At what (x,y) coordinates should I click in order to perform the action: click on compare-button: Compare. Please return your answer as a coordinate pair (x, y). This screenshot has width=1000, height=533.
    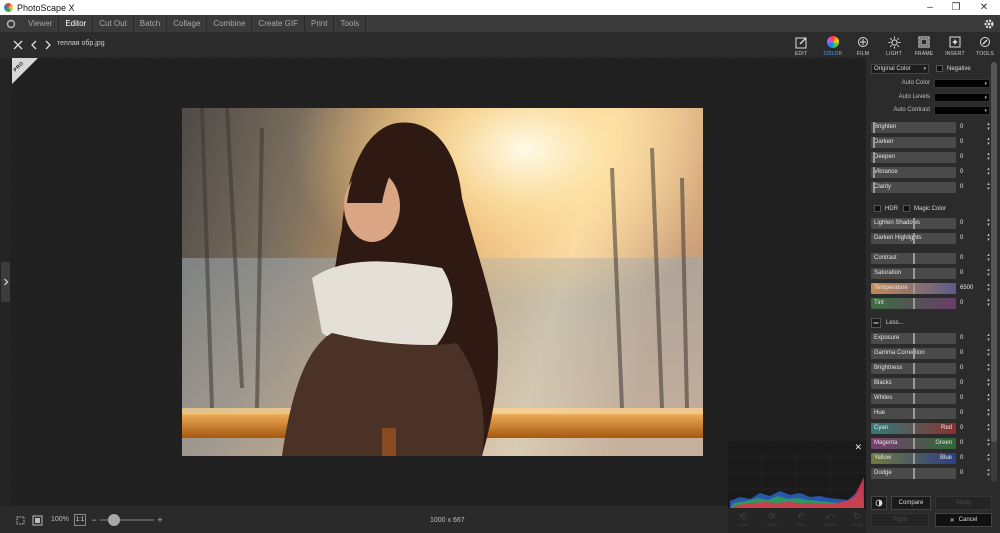
    Looking at the image, I should click on (911, 503).